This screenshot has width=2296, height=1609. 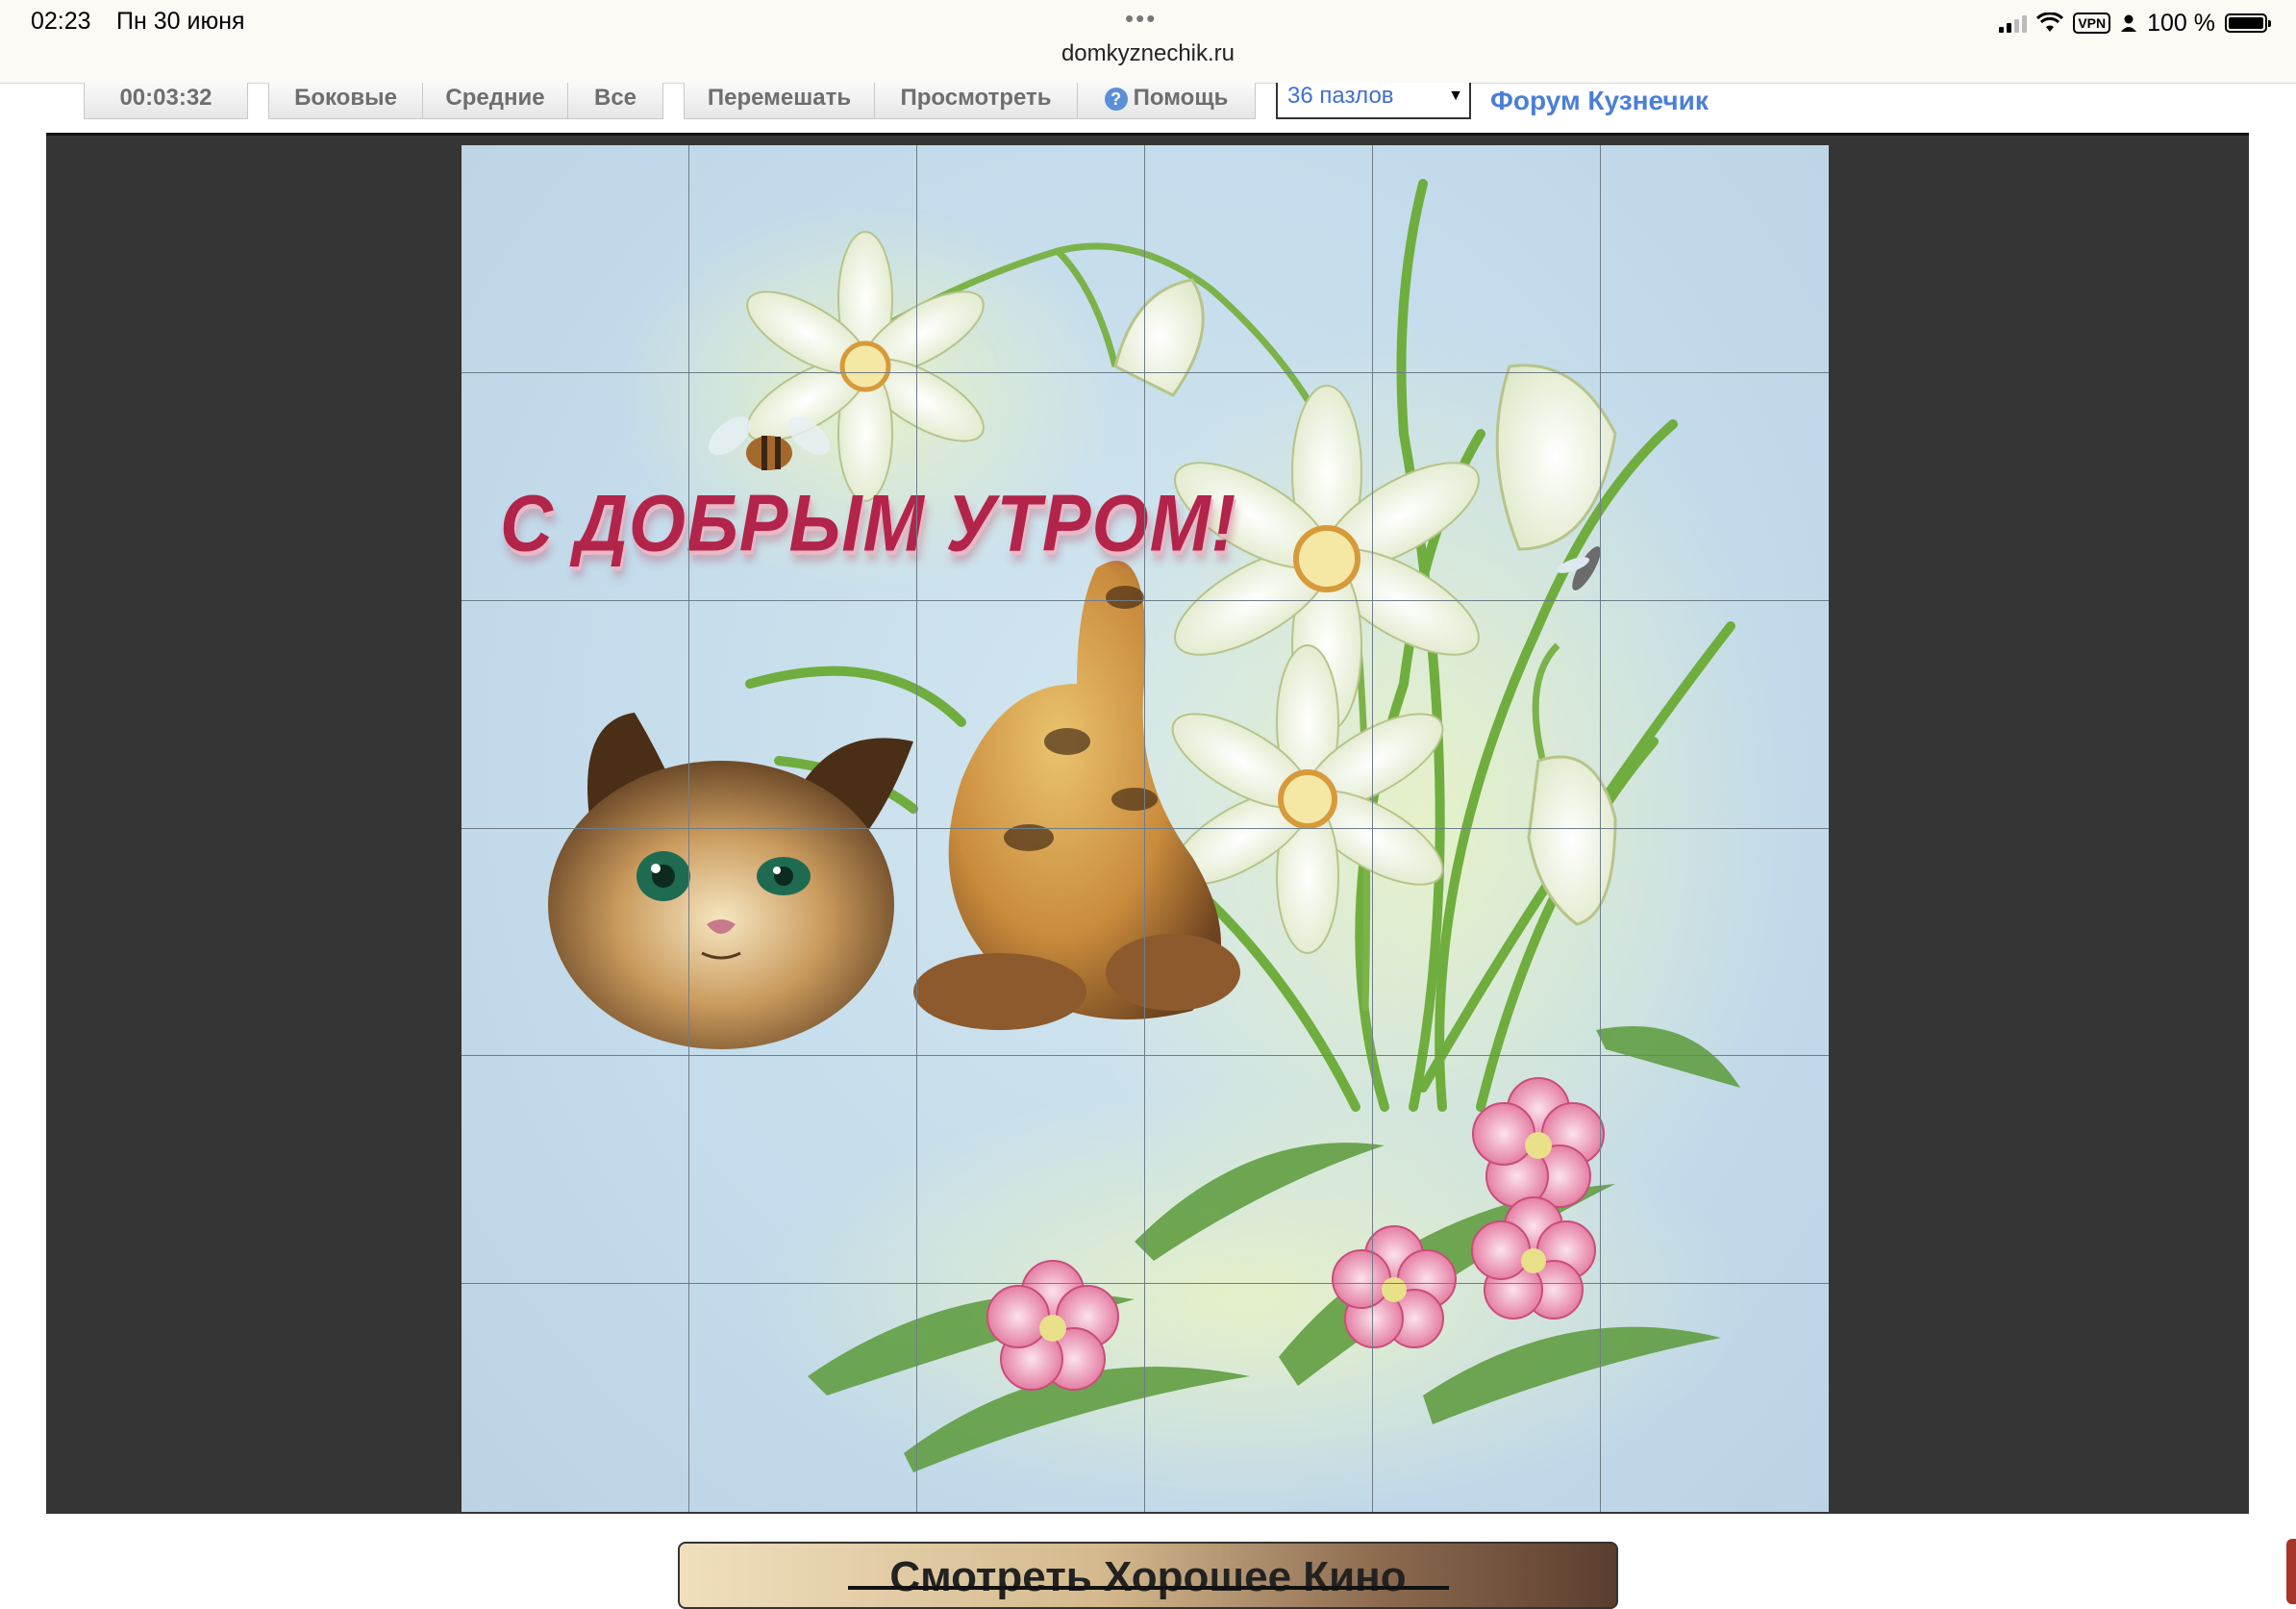 I want to click on chevron-down-icon: ▼, so click(x=1455, y=96).